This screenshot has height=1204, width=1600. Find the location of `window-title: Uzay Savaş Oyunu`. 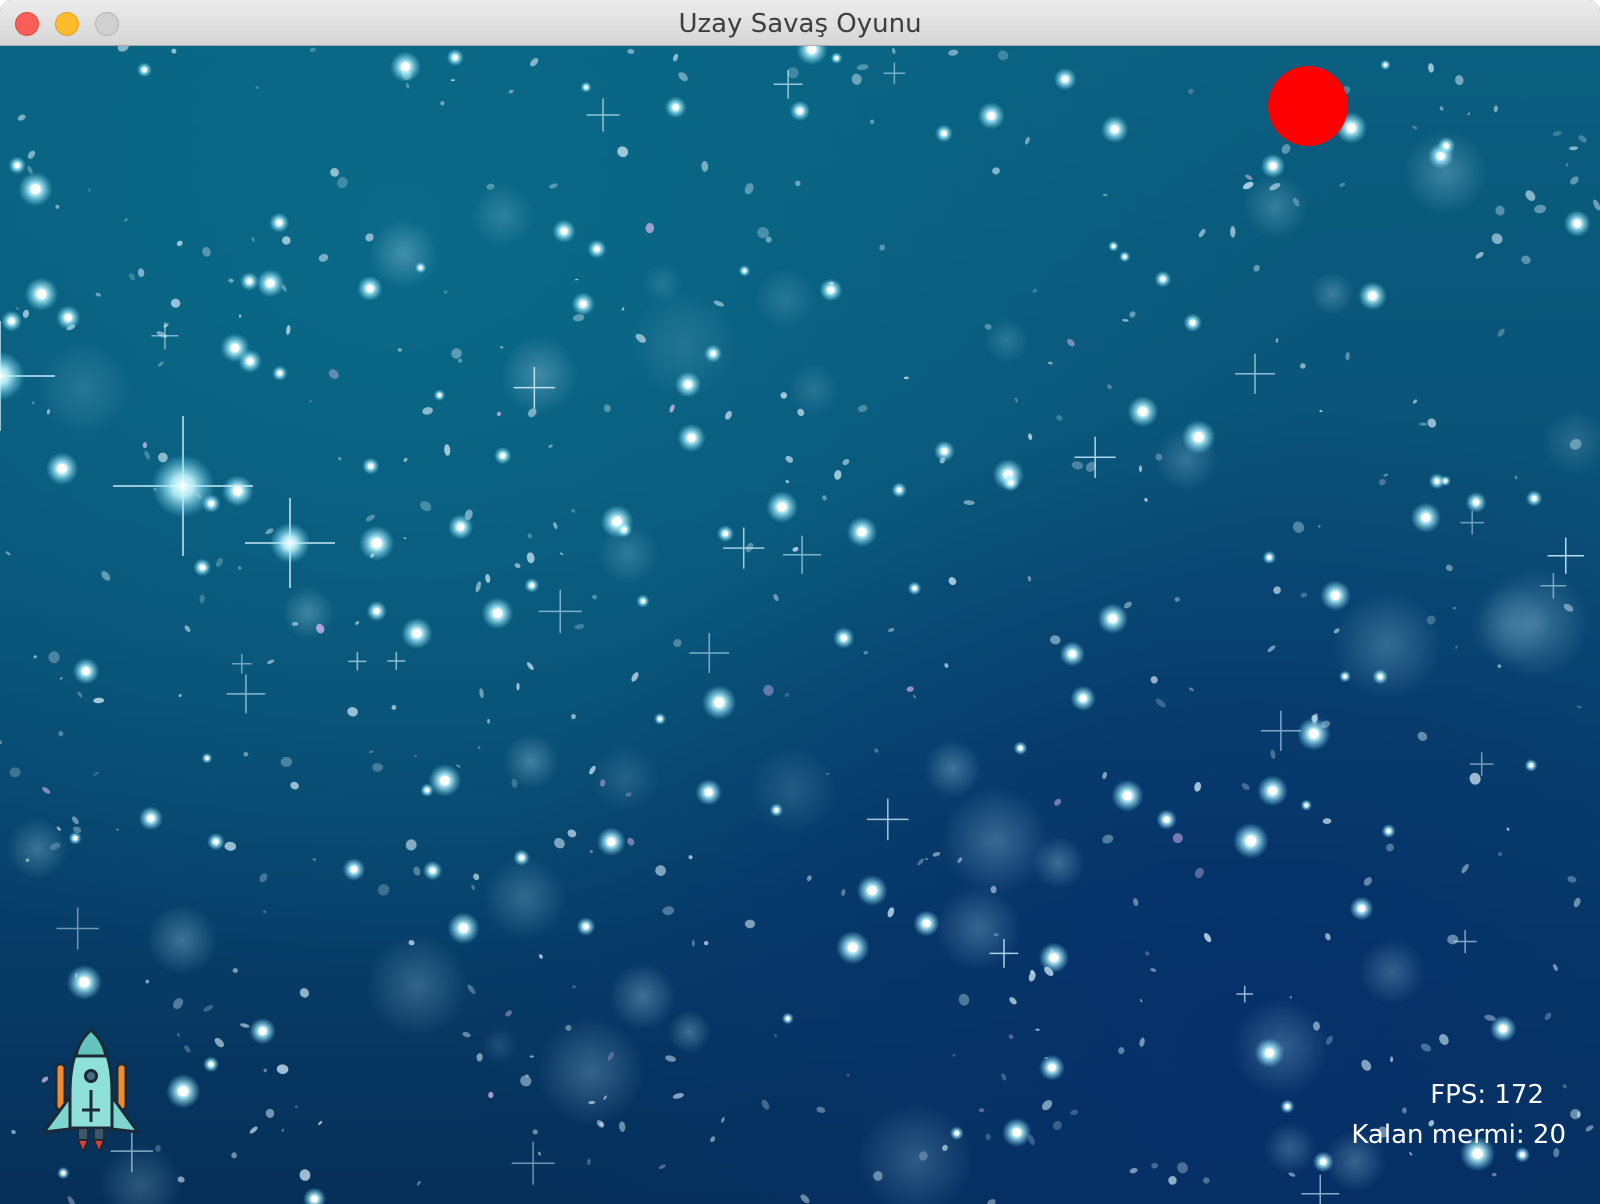

window-title: Uzay Savaş Oyunu is located at coordinates (800, 24).